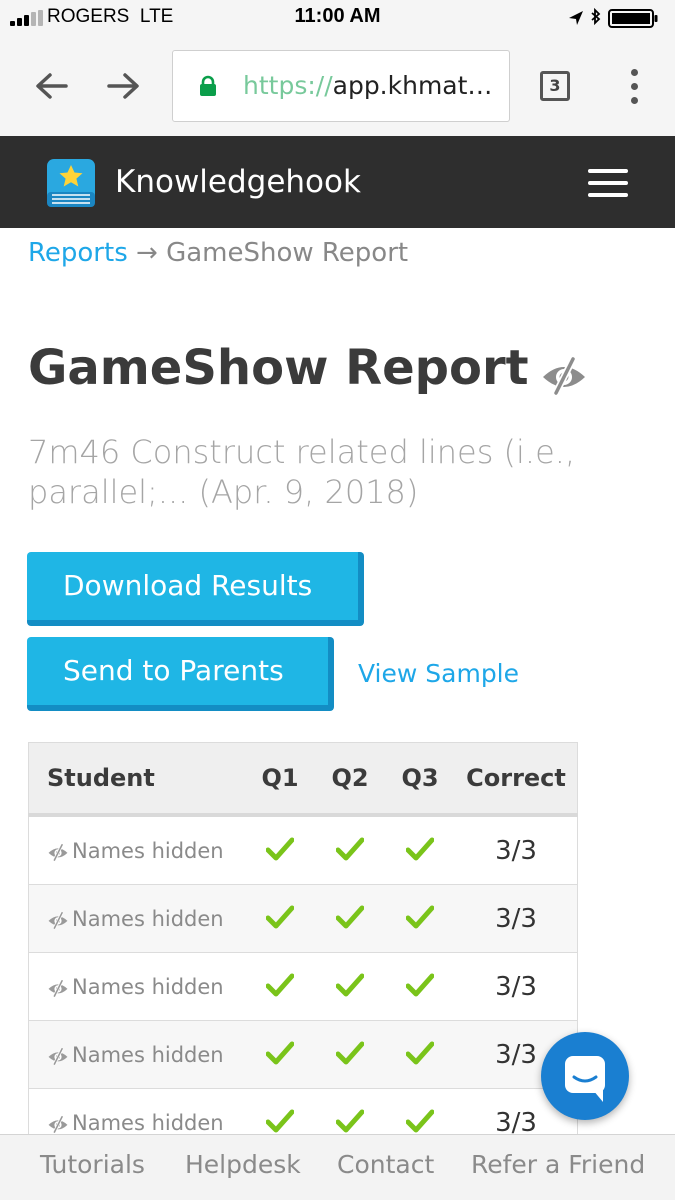  I want to click on browser-toolbar: https://app.khmat… 3, so click(337, 86).